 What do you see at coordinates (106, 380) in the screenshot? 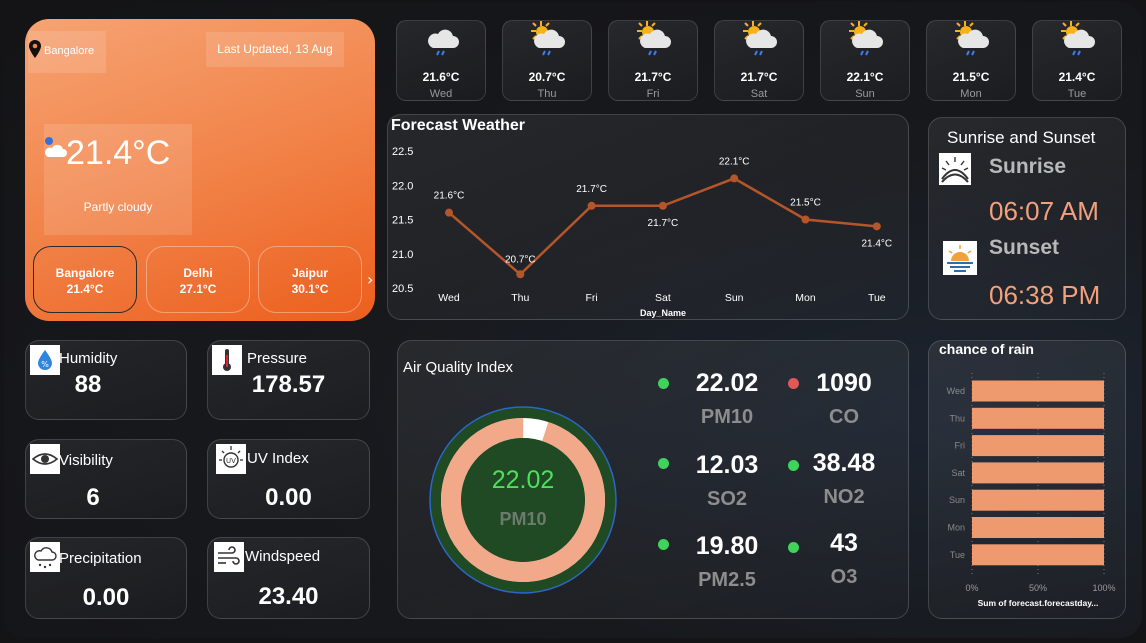
I see `humidity-card: % Humidity 88` at bounding box center [106, 380].